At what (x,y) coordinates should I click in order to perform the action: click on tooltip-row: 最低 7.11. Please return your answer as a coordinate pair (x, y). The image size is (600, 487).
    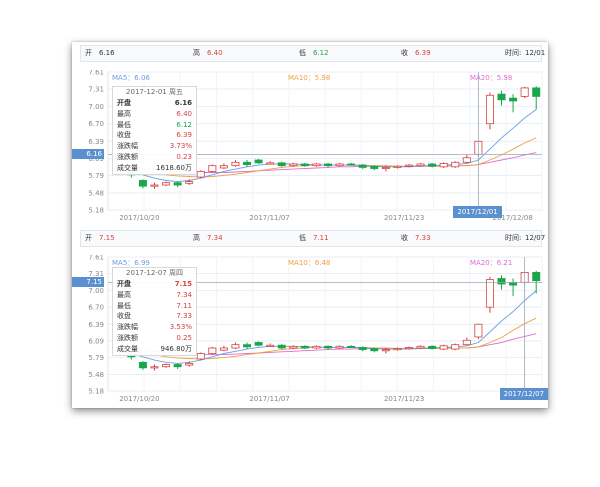
    Looking at the image, I should click on (154, 306).